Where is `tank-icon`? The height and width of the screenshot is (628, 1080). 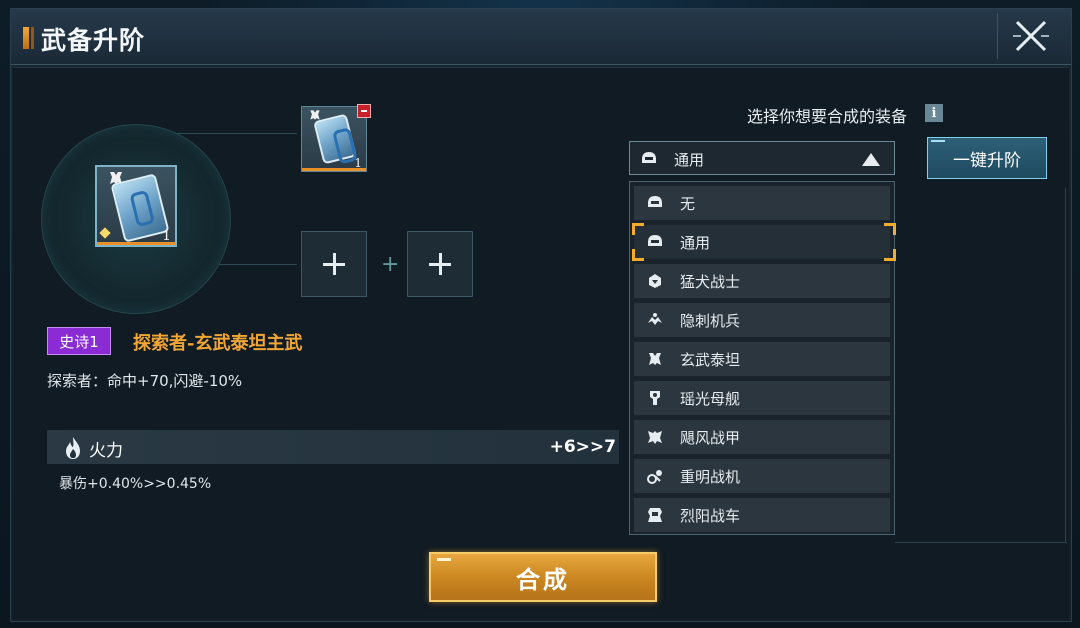
tank-icon is located at coordinates (655, 515).